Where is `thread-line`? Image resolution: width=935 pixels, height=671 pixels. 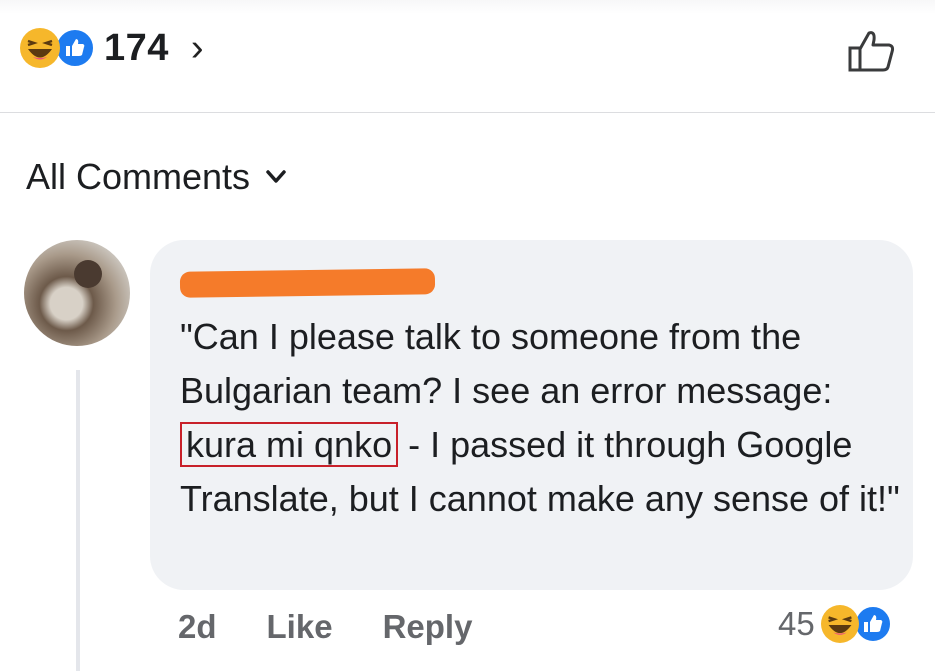 thread-line is located at coordinates (78, 520).